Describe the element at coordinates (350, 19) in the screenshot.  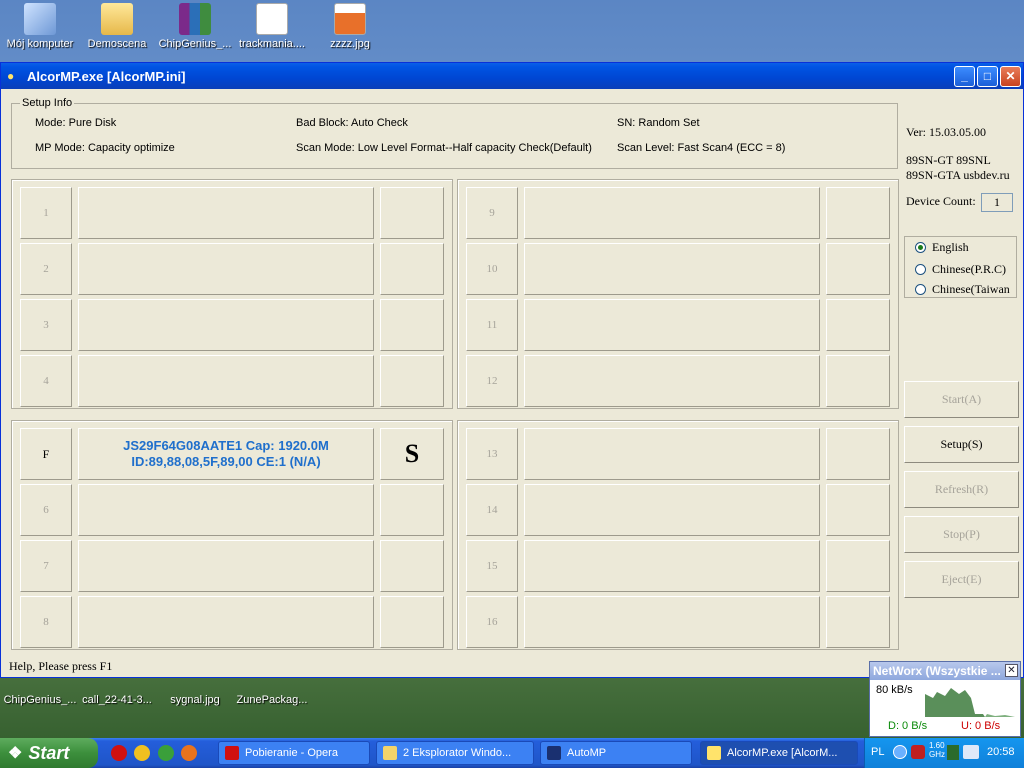
I see `image-icon` at that location.